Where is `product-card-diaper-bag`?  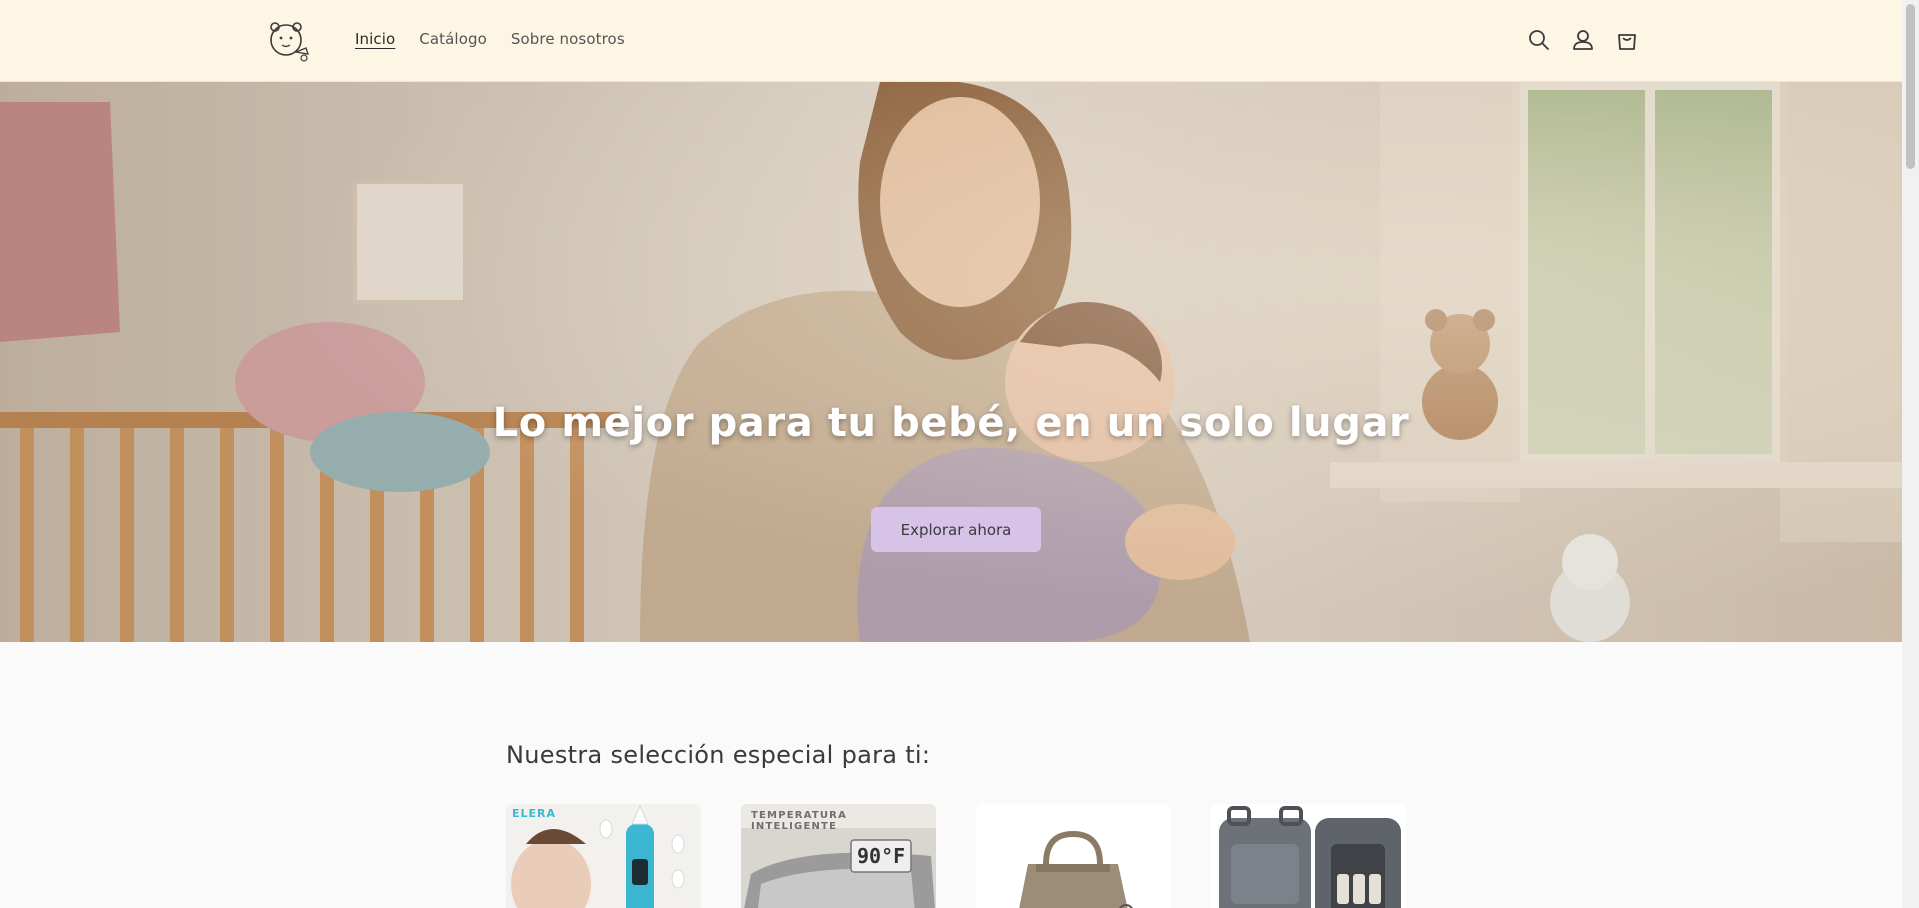 product-card-diaper-bag is located at coordinates (1073, 856).